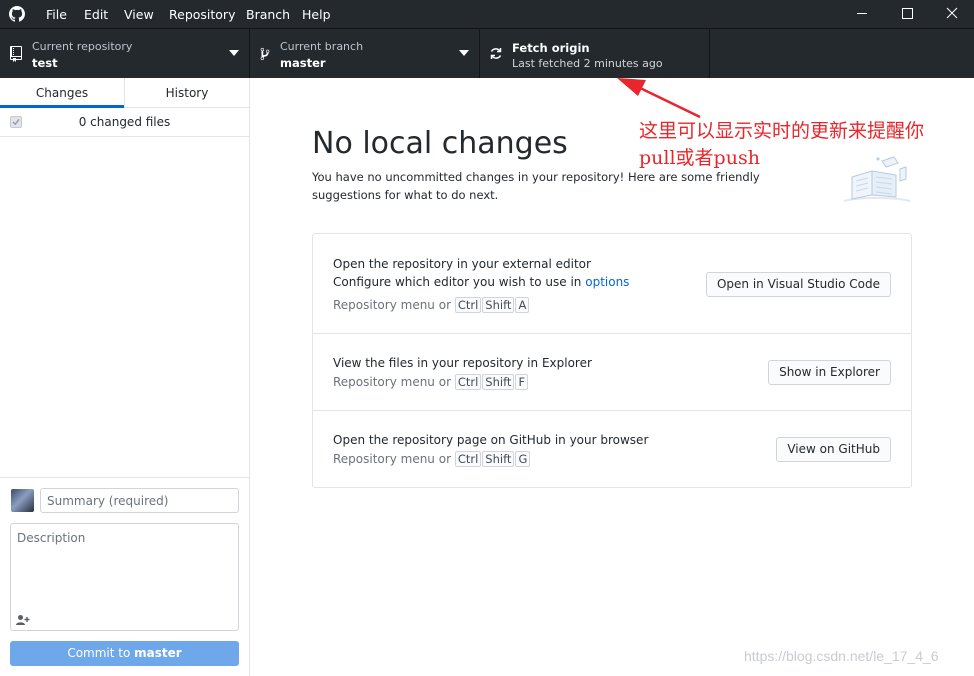 The width and height of the screenshot is (974, 676). Describe the element at coordinates (316, 14) in the screenshot. I see `menu-help: Help` at that location.